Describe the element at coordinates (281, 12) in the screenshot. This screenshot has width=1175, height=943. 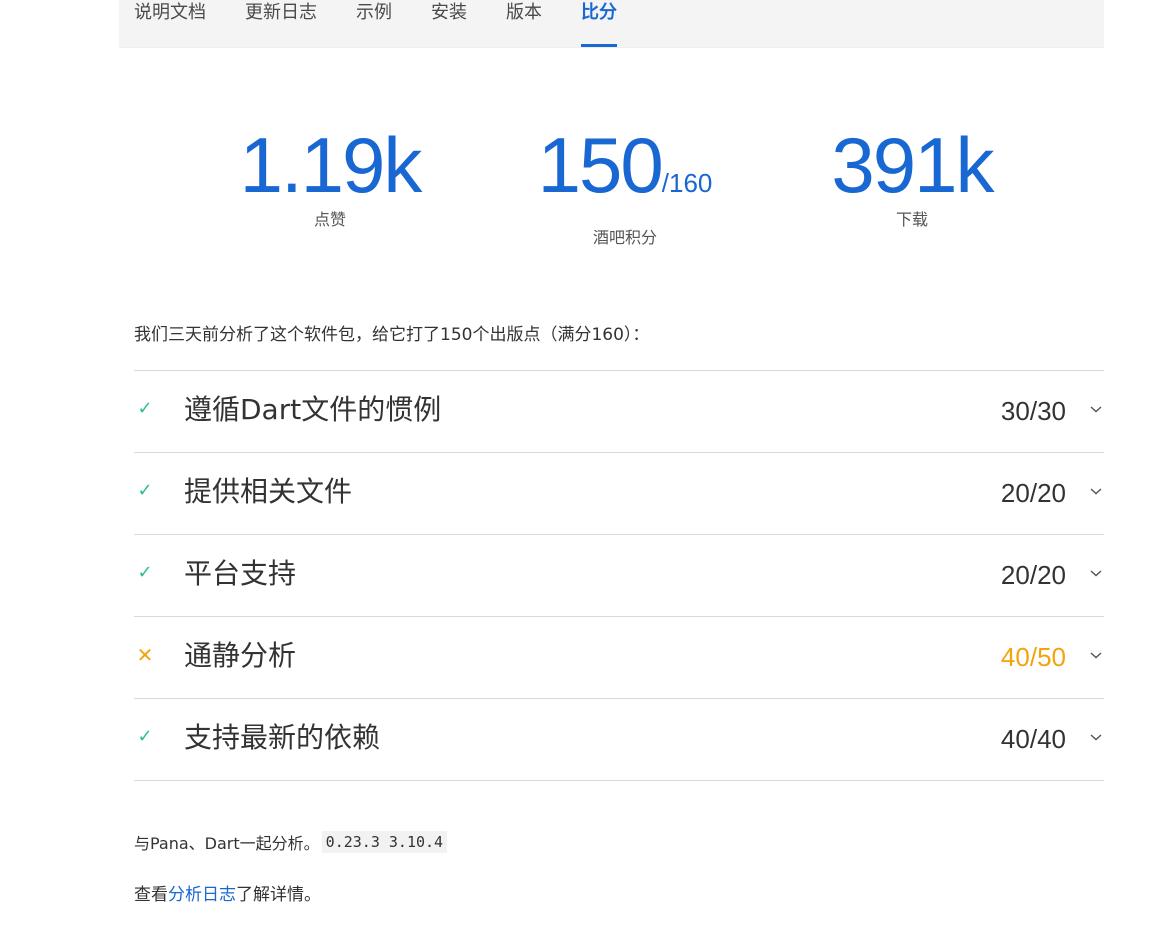
I see `tab-label: 更新日志` at that location.